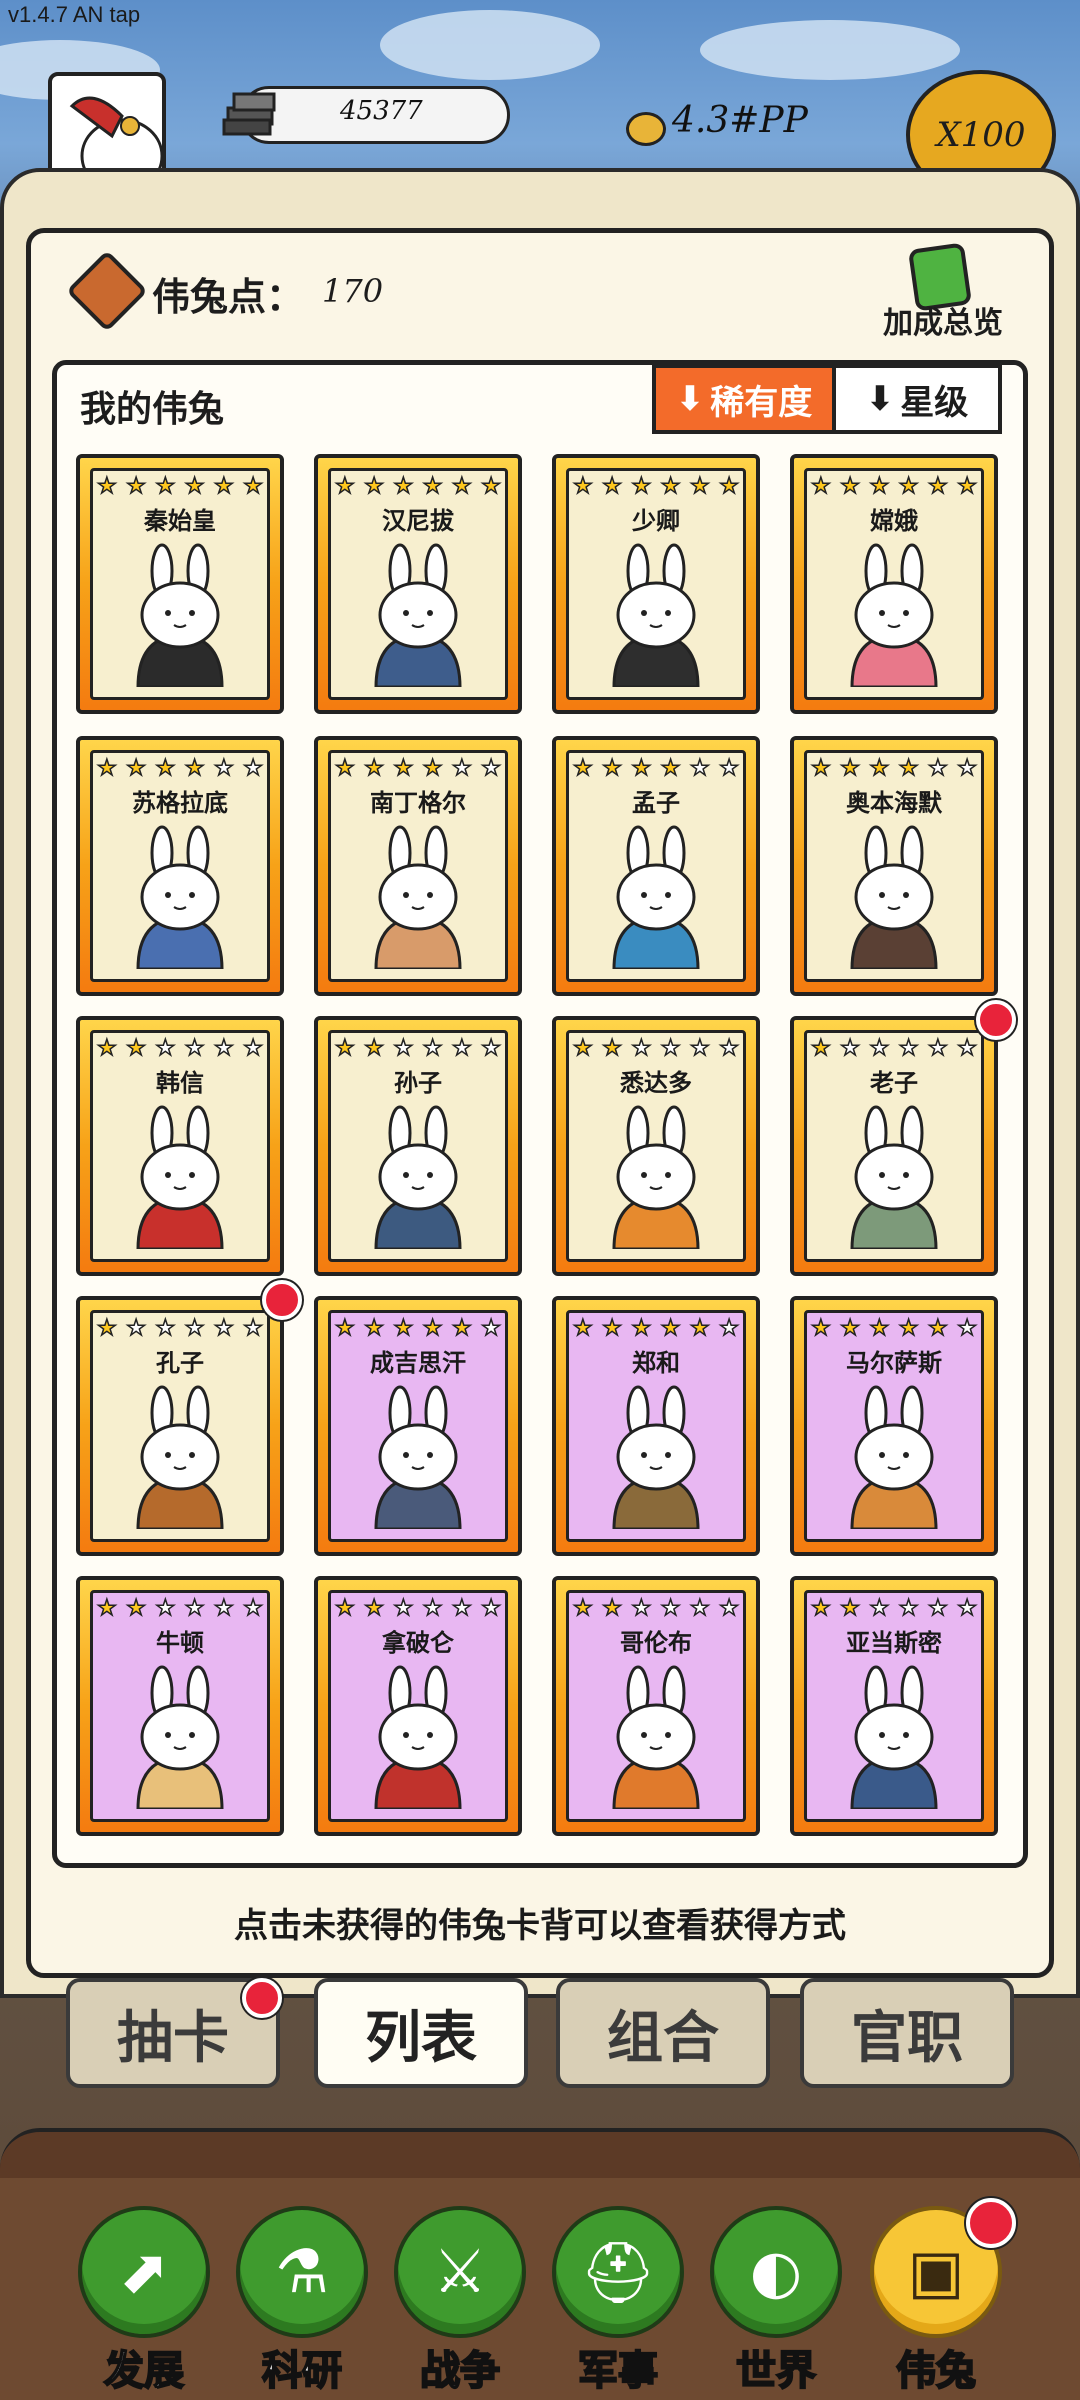  Describe the element at coordinates (656, 1146) in the screenshot. I see `bunny-card: ★ ★ ★ ★ ★ ★ 悉达多` at that location.